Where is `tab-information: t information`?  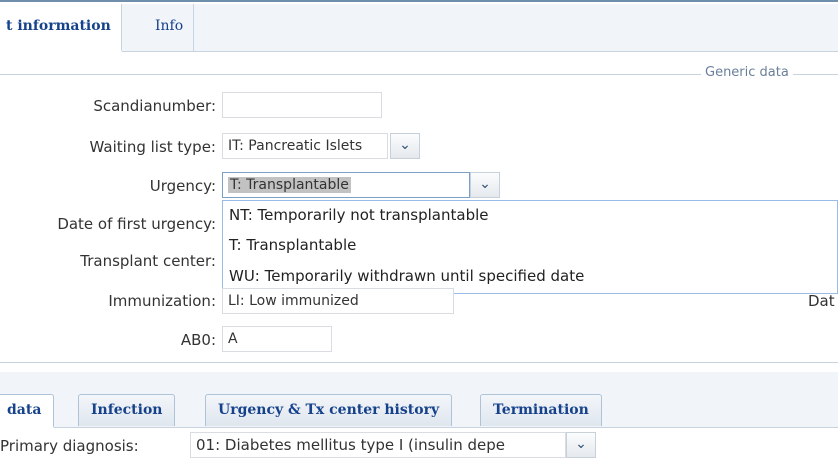 tab-information: t information is located at coordinates (61, 28).